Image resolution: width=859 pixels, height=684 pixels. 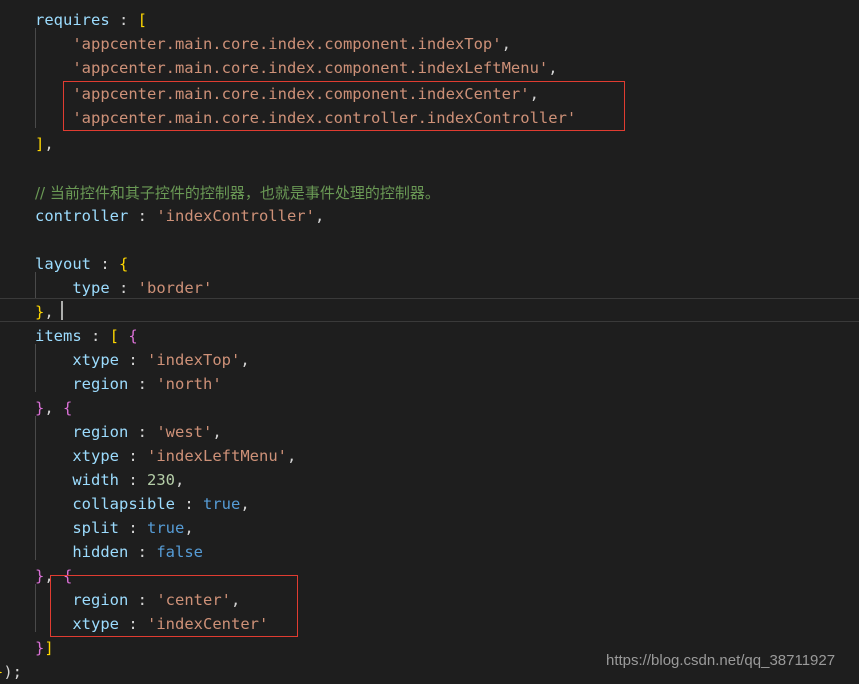 I want to click on code-line: // 当前控件和其子控件的控制器，也就是事件处理的控制器。, so click(x=429, y=193).